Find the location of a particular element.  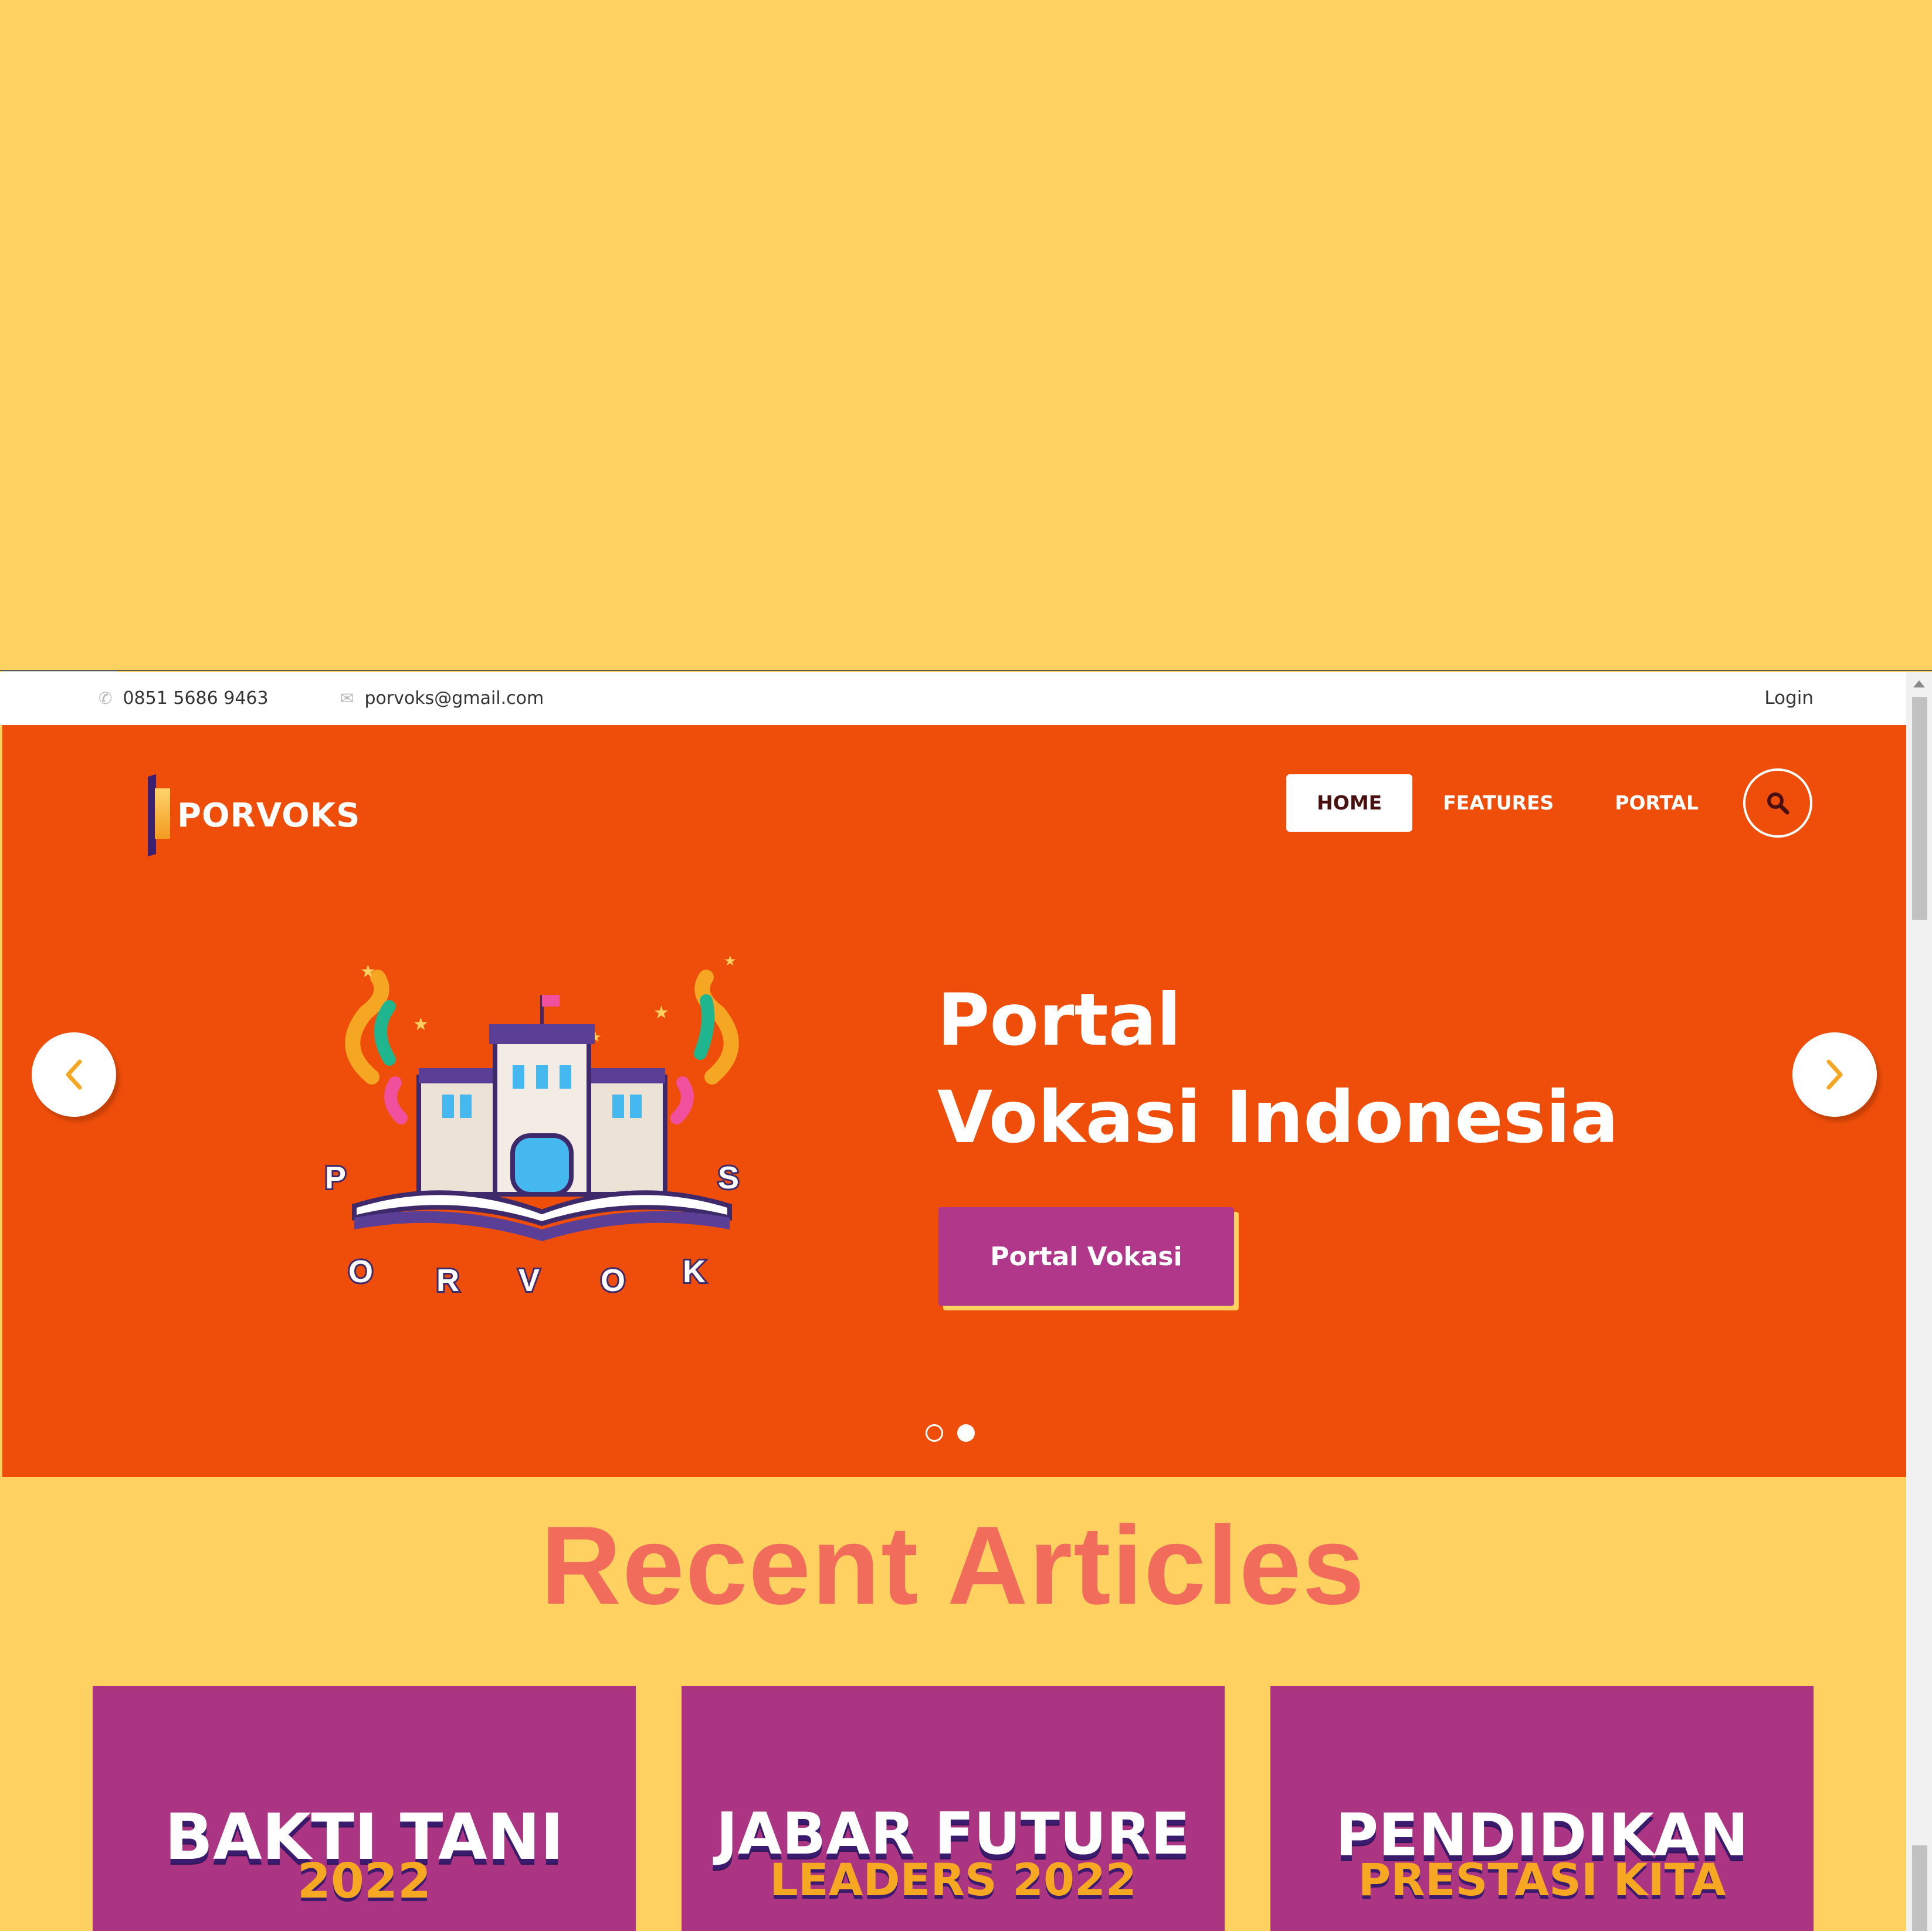

login-link: Login is located at coordinates (1789, 698).